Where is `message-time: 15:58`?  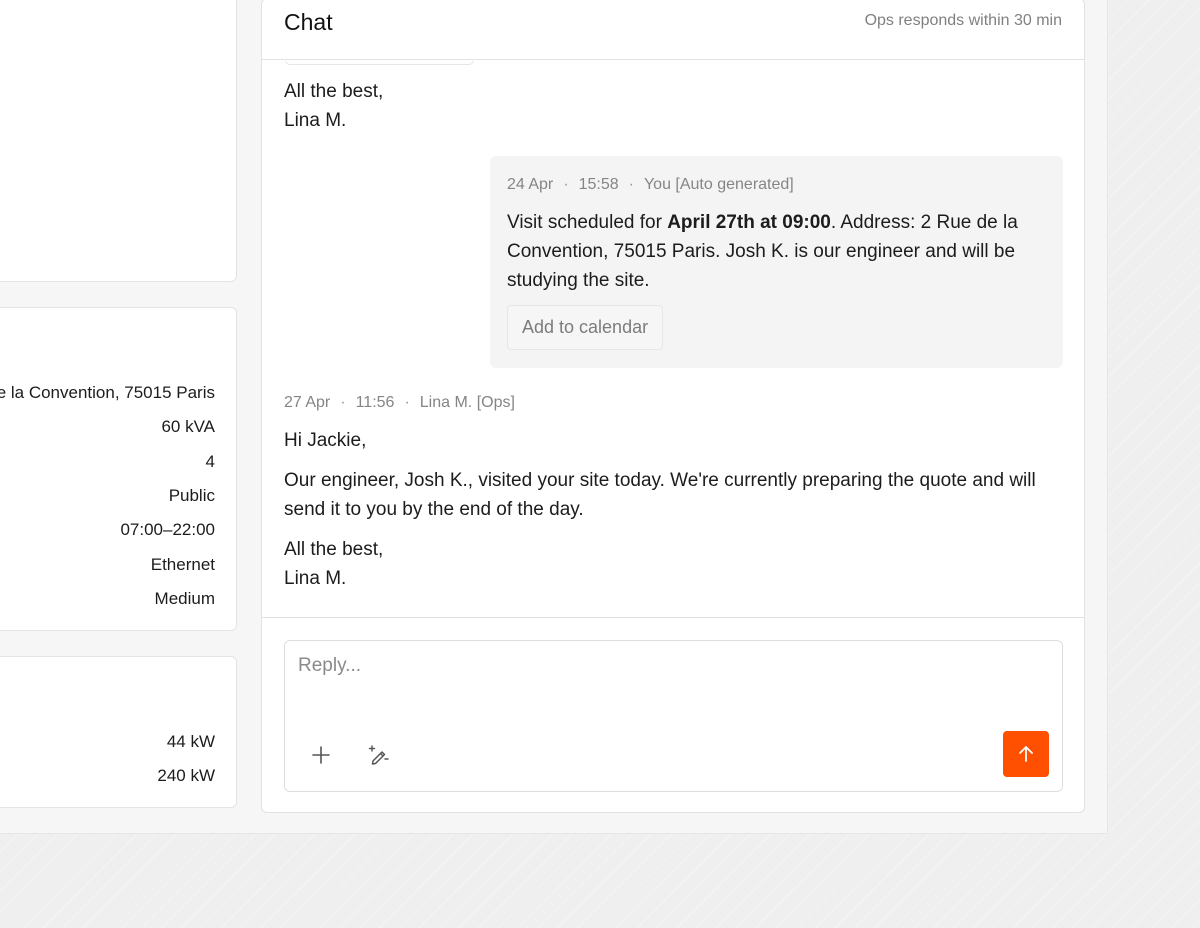 message-time: 15:58 is located at coordinates (598, 184).